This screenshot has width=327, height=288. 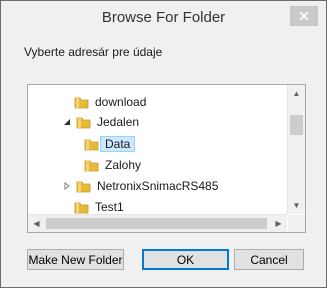 I want to click on collapsed-arrow-icon, so click(x=67, y=186).